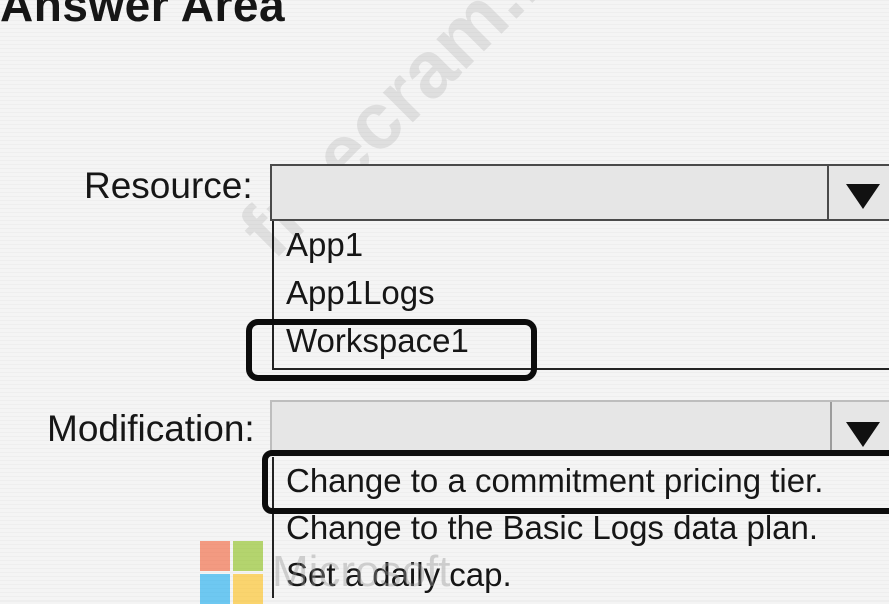  I want to click on resource-dropdown-divider, so click(828, 192).